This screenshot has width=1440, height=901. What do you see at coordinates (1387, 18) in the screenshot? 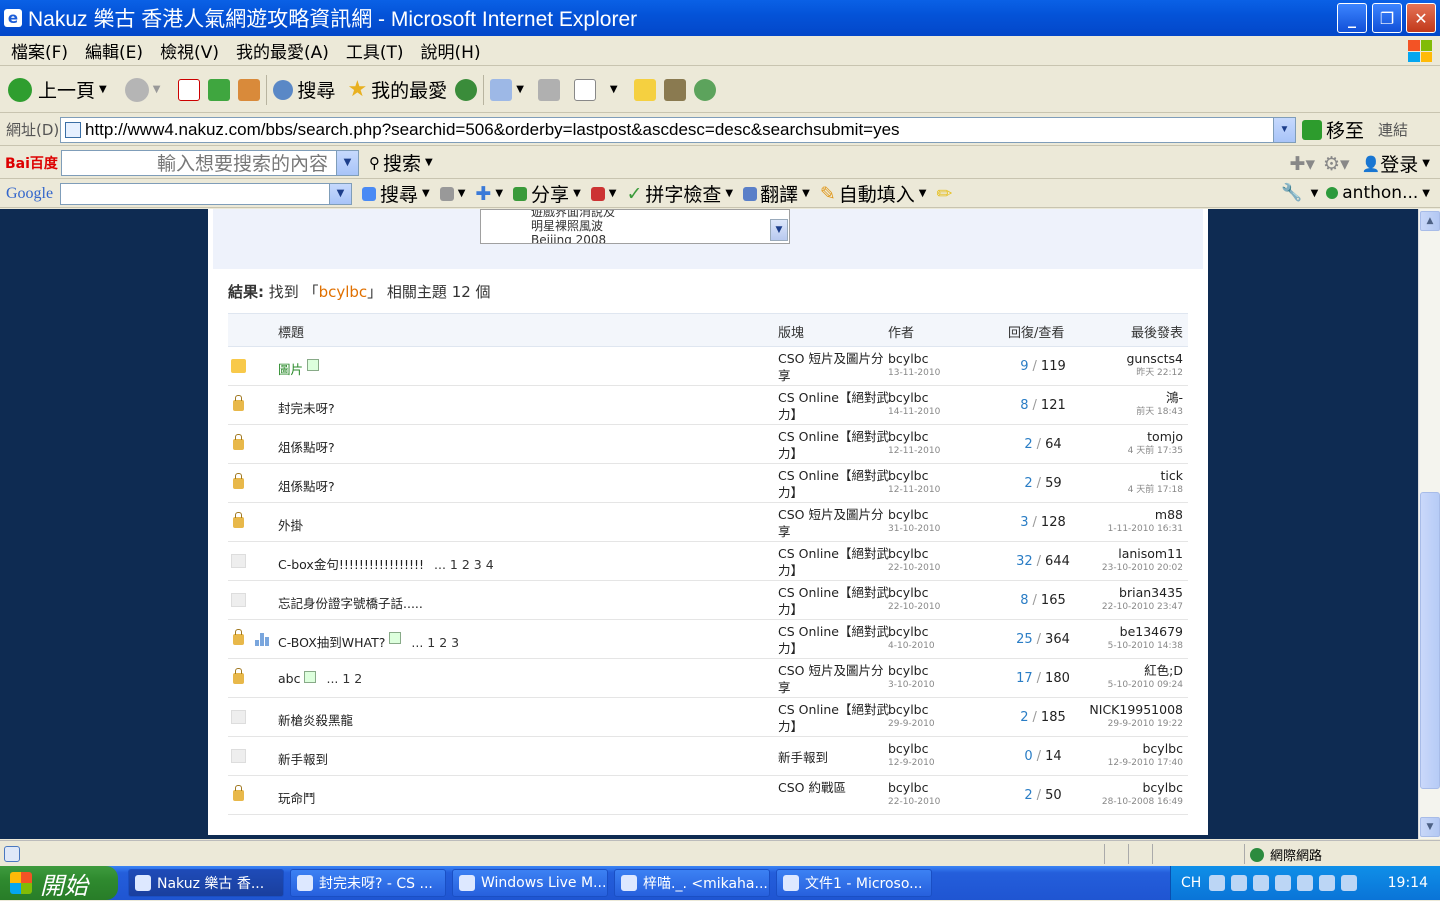
I see `maximize-button: ❐` at bounding box center [1387, 18].